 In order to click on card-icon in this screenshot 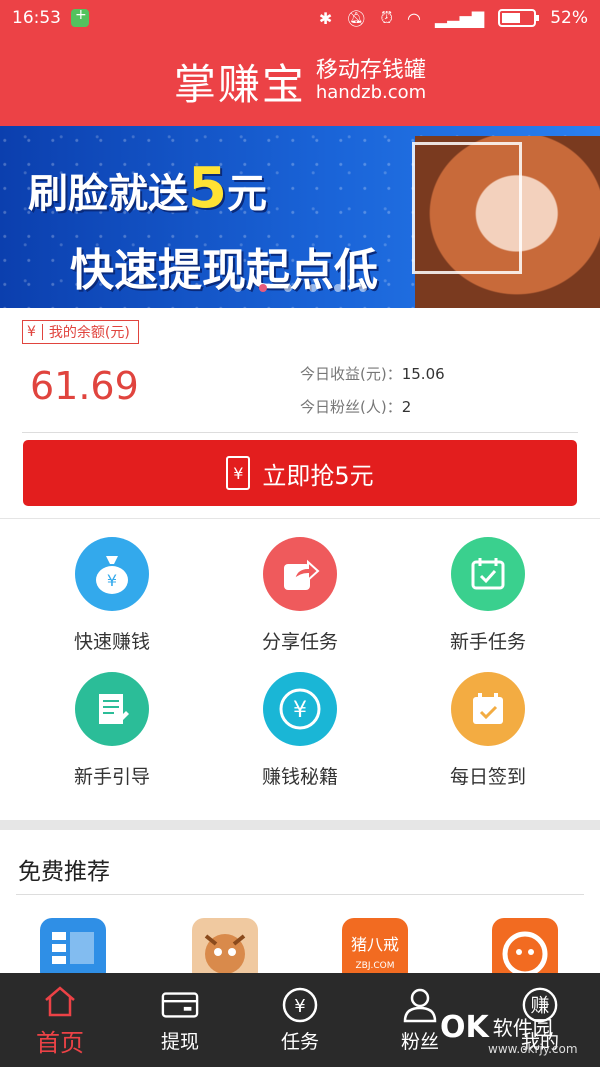, I will do `click(180, 1005)`.